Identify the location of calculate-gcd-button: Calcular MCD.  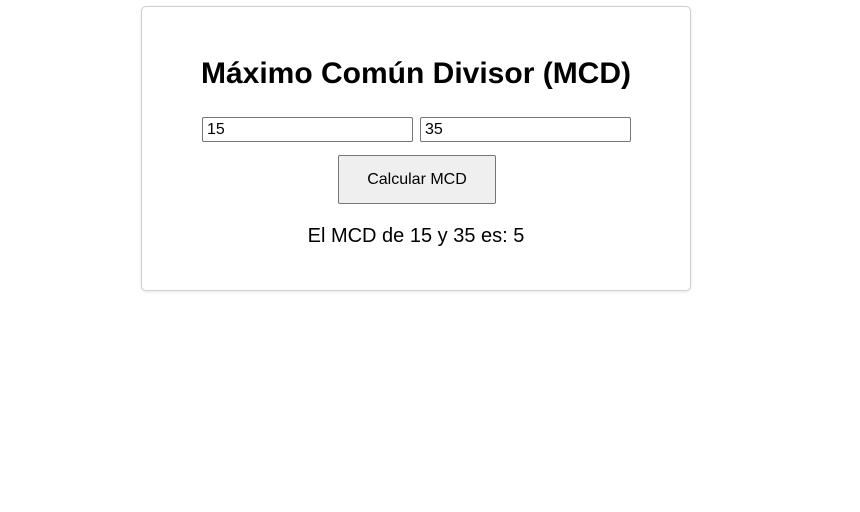
(417, 179).